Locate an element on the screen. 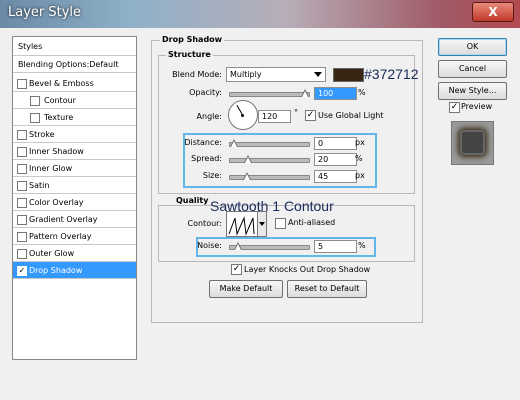 This screenshot has height=400, width=520. distance-slider is located at coordinates (269, 143).